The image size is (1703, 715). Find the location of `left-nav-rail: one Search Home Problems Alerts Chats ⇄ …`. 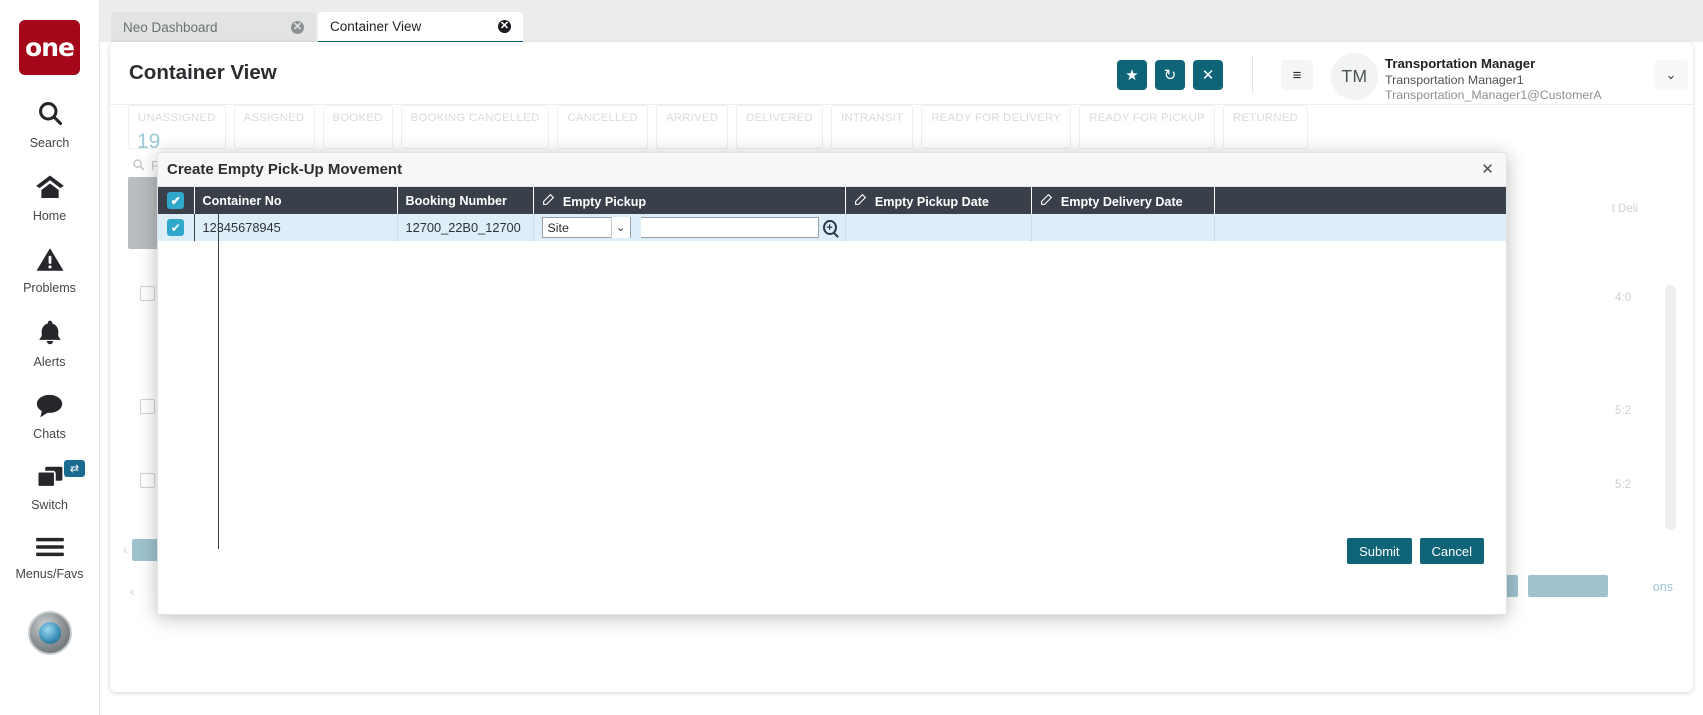

left-nav-rail: one Search Home Problems Alerts Chats ⇄ … is located at coordinates (50, 357).